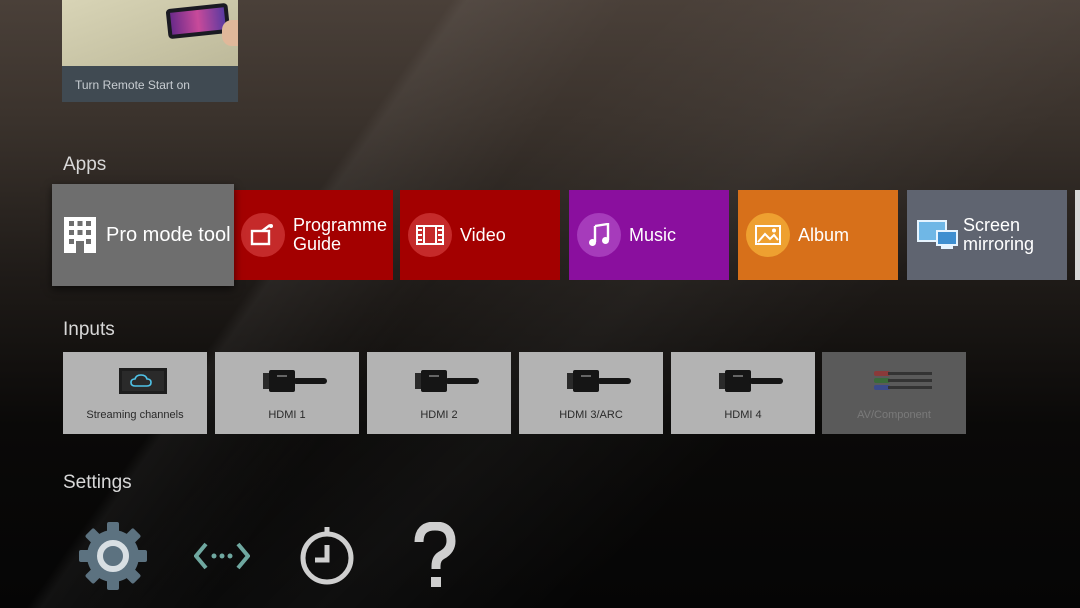  I want to click on input-label: HDMI 2, so click(439, 415).